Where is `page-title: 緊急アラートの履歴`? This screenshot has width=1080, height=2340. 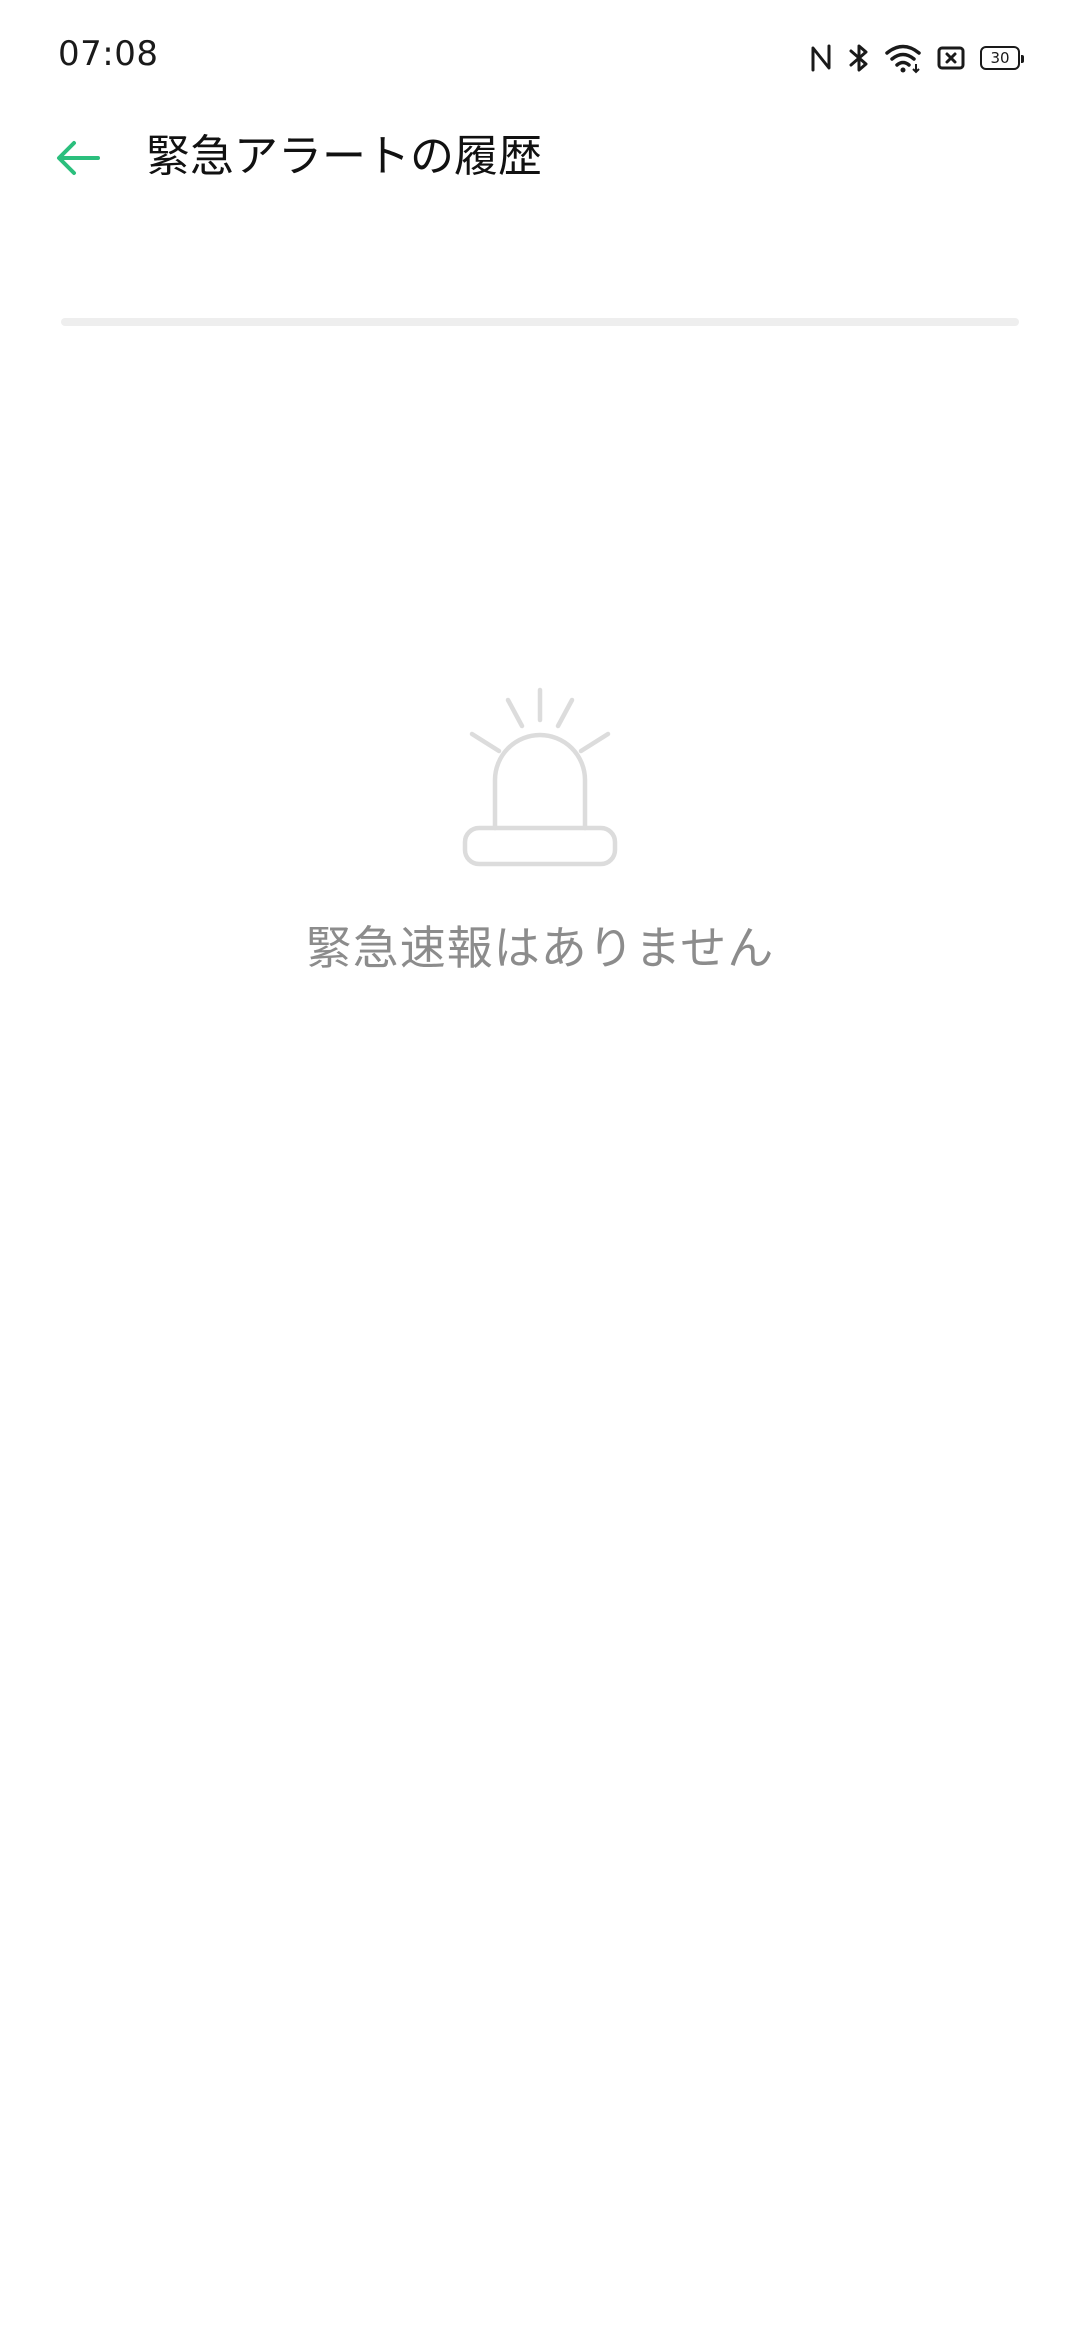
page-title: 緊急アラートの履歴 is located at coordinates (344, 156).